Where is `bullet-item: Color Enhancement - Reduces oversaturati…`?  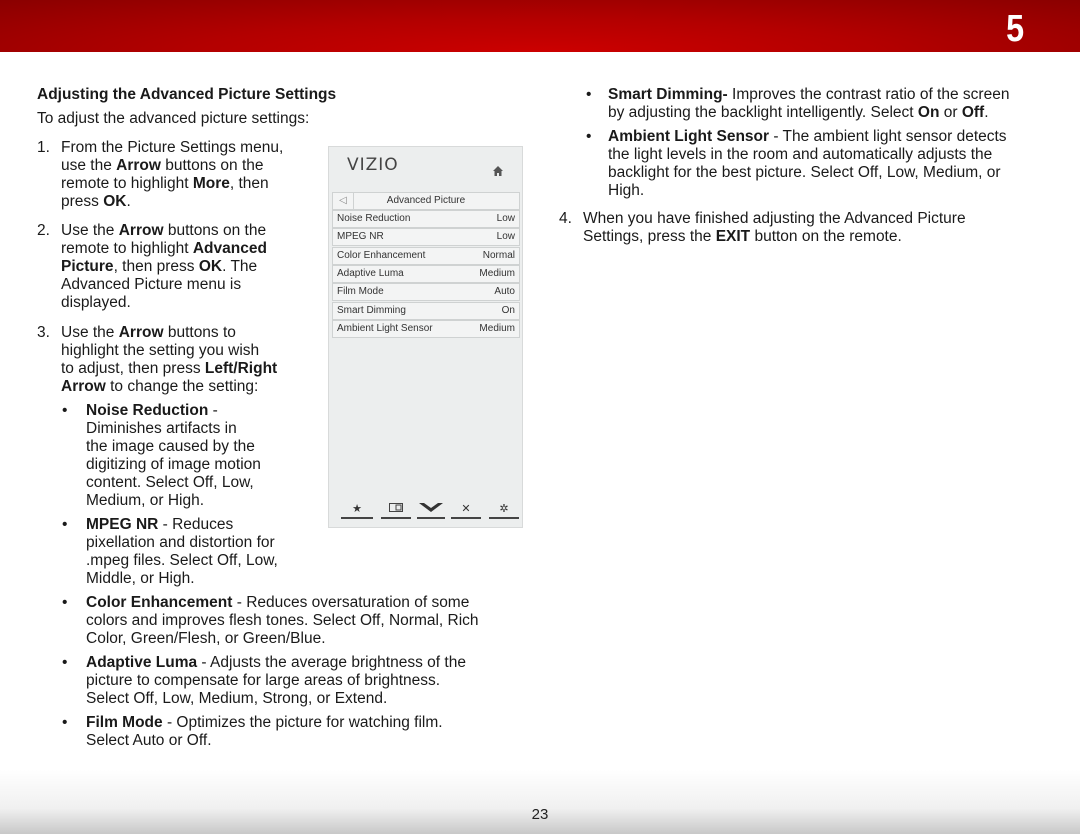
bullet-item: Color Enhancement - Reduces oversaturati… is located at coordinates (282, 620).